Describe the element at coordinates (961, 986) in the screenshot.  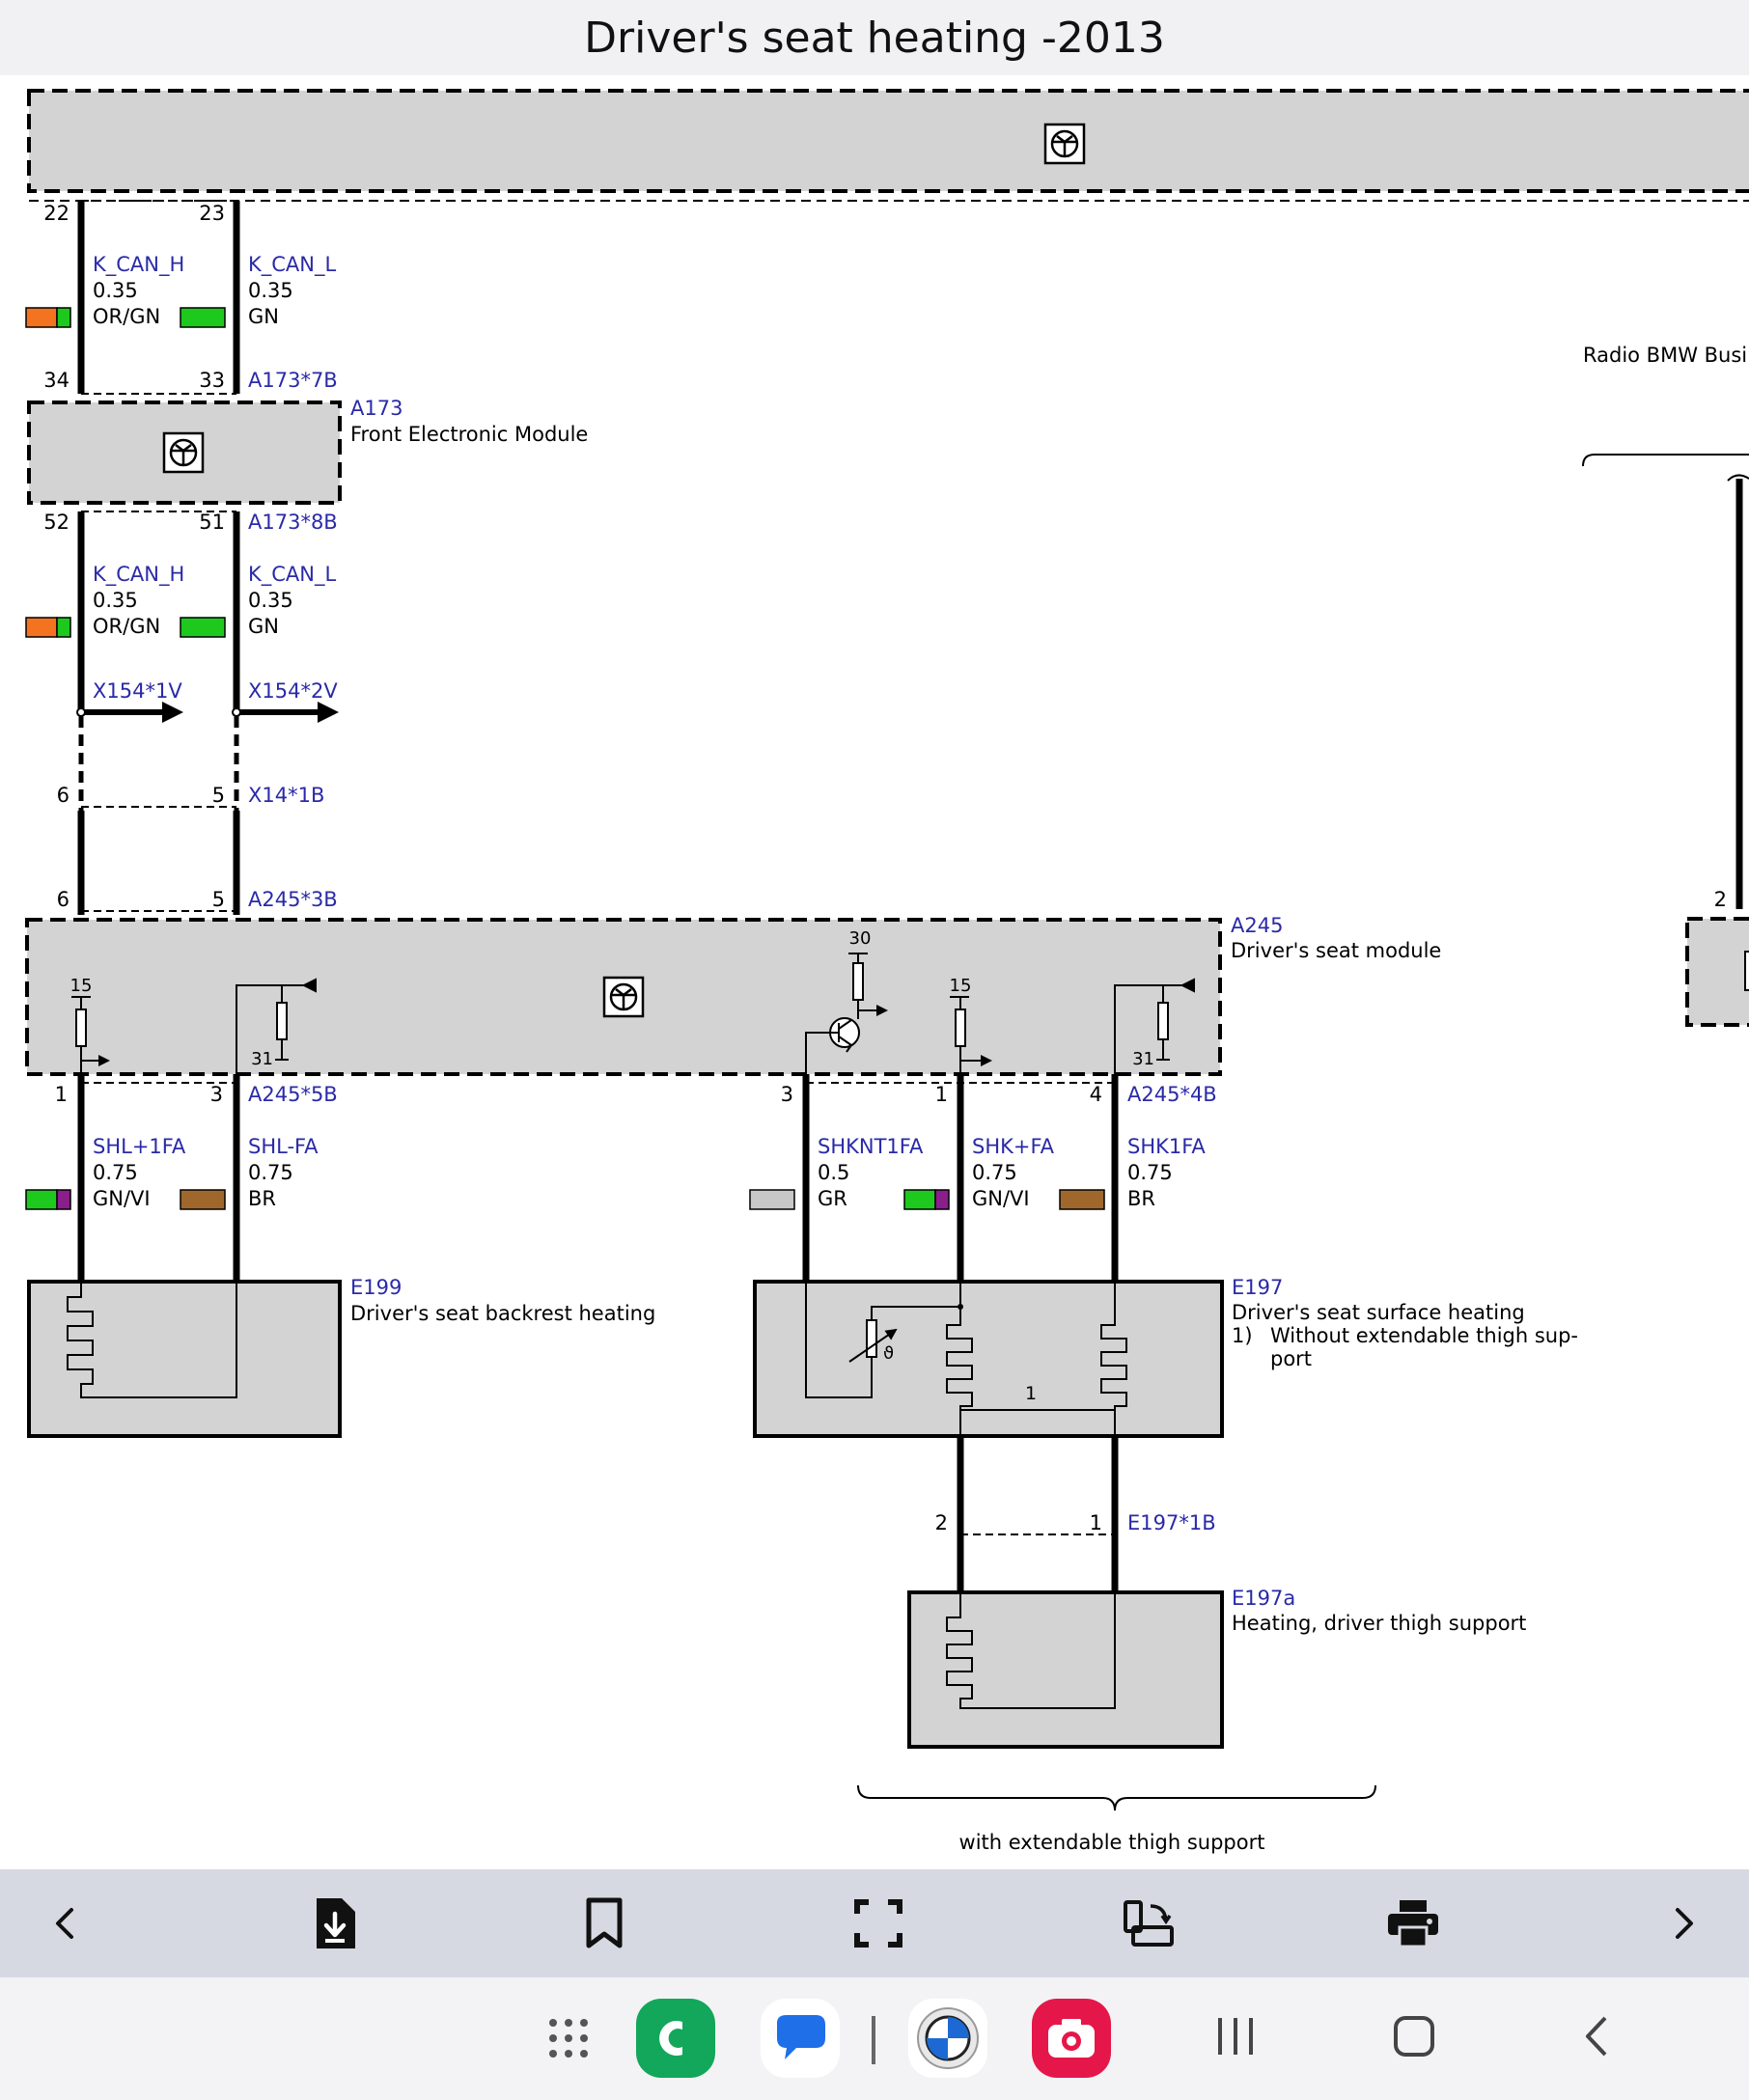
I see `terminal-label: 15` at that location.